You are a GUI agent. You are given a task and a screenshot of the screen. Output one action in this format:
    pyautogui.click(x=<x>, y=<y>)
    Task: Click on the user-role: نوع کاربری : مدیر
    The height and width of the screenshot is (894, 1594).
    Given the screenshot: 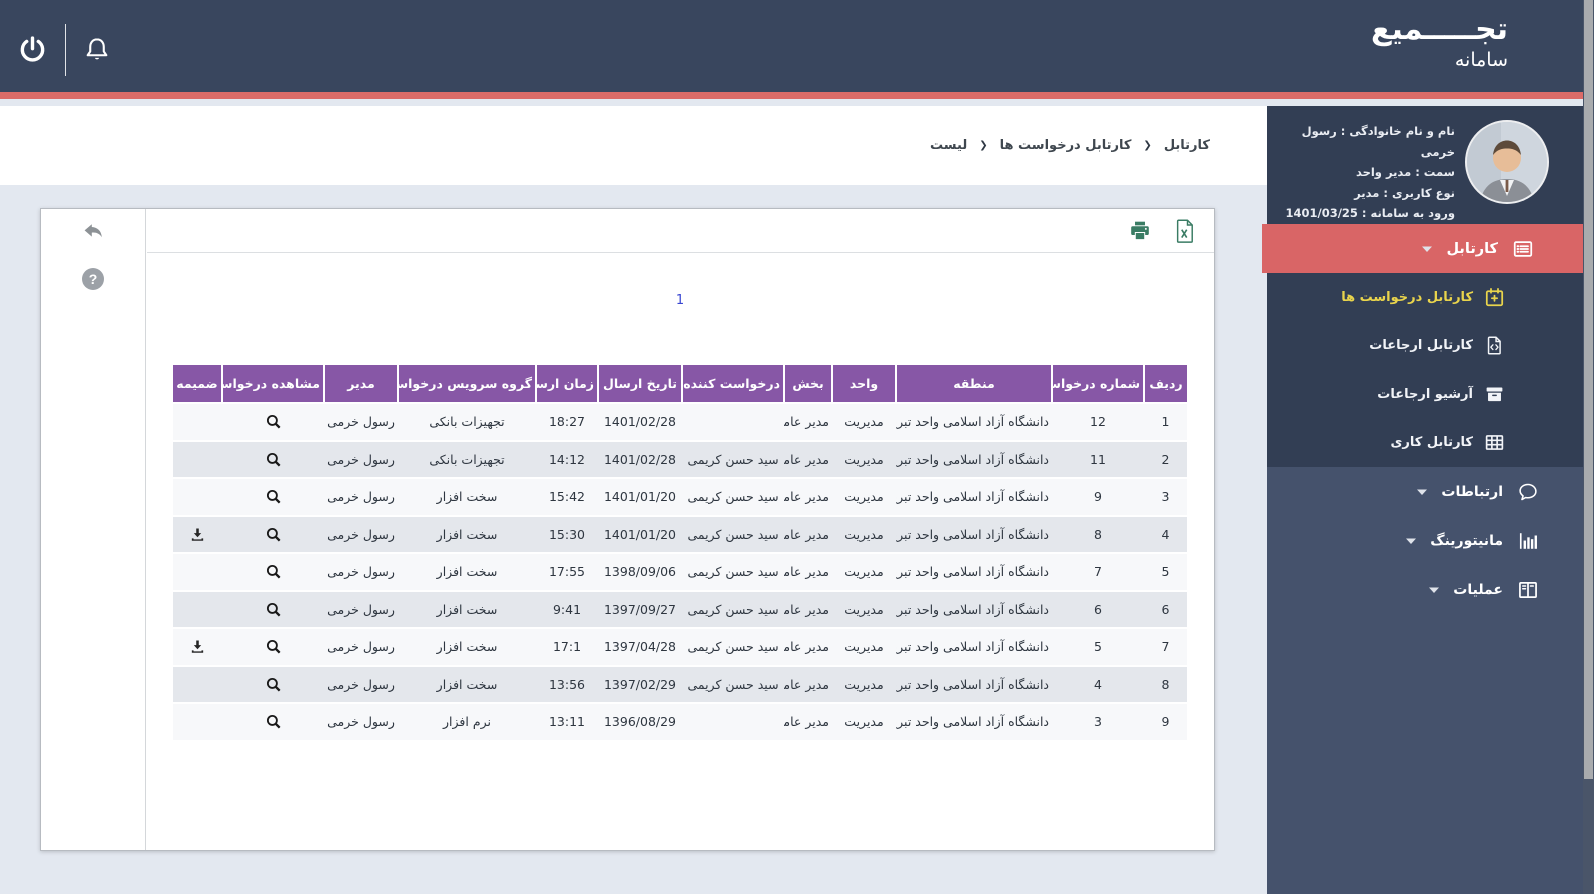 What is the action you would take?
    pyautogui.click(x=1404, y=192)
    